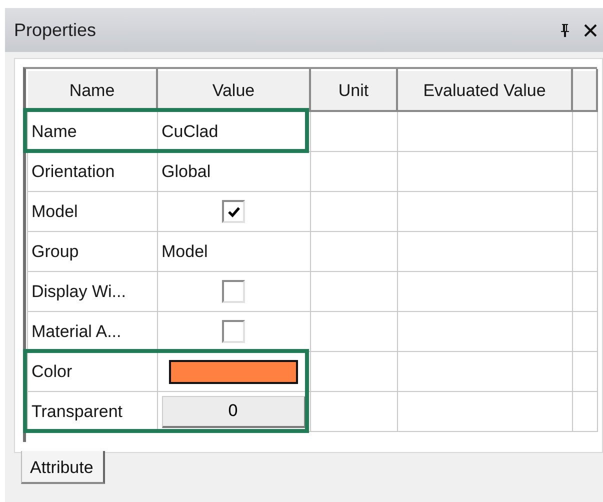  What do you see at coordinates (584, 90) in the screenshot?
I see `column-header-blank` at bounding box center [584, 90].